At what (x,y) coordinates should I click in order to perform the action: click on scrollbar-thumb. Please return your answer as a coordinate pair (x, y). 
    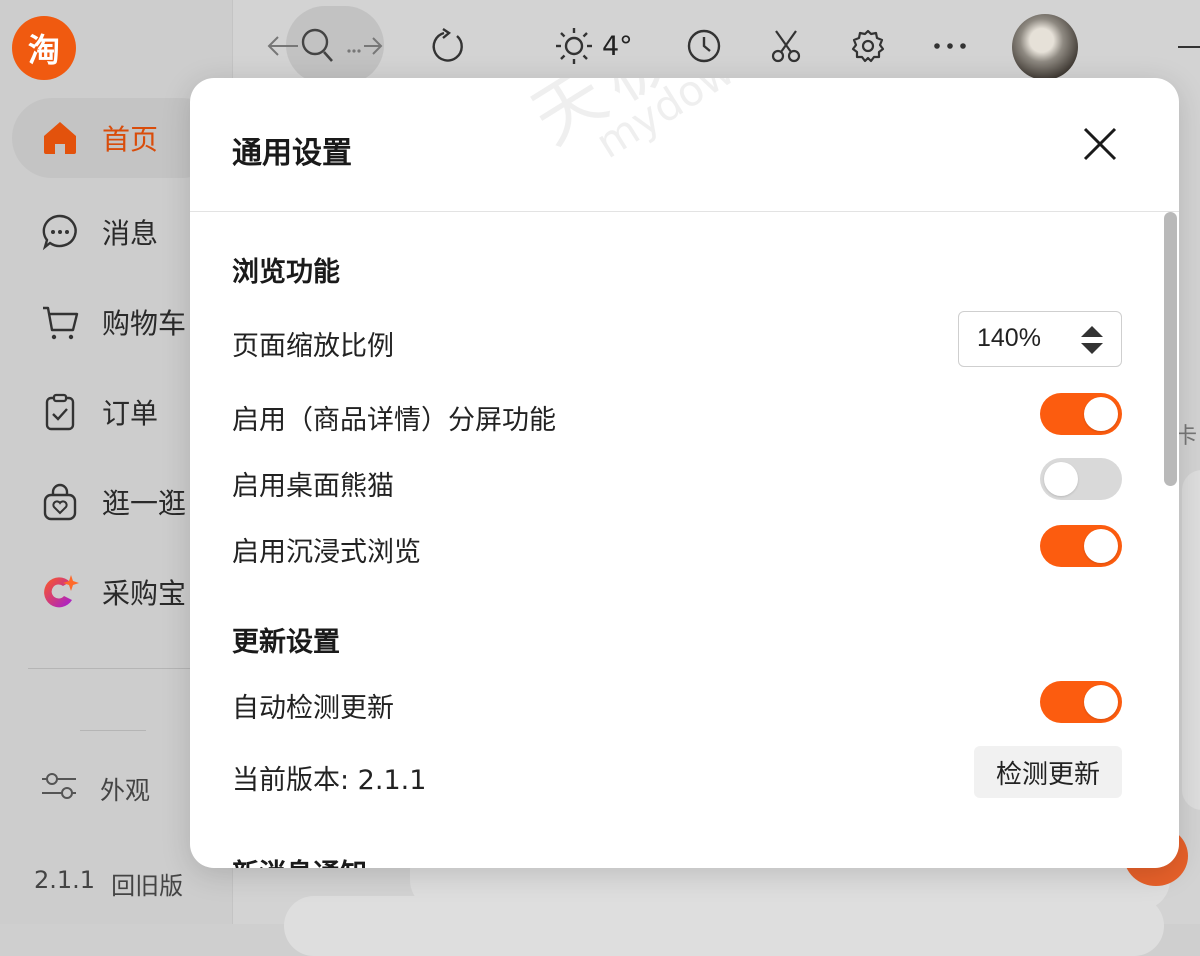
    Looking at the image, I should click on (1170, 349).